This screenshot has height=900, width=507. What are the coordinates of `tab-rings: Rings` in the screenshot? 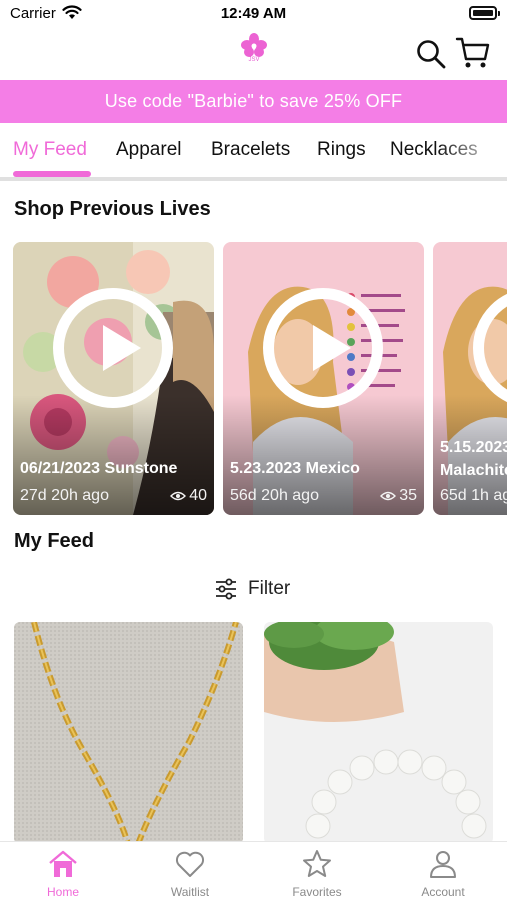 It's located at (341, 150).